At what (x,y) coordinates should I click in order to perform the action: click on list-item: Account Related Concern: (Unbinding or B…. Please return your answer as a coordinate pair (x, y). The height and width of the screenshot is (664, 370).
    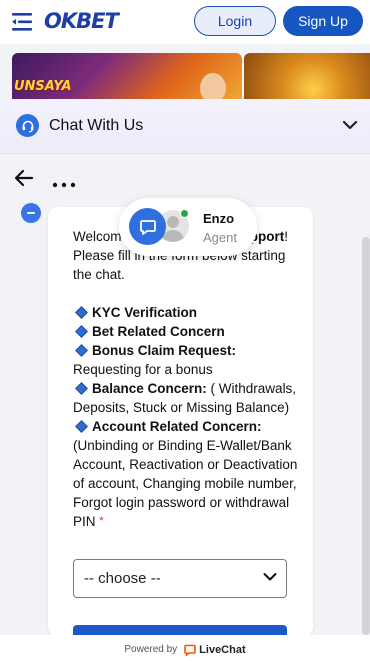
    Looking at the image, I should click on (185, 474).